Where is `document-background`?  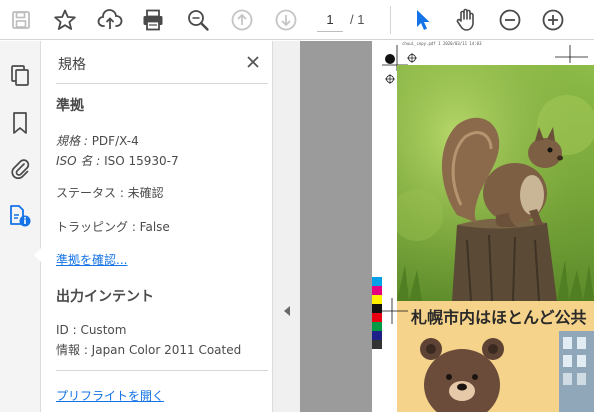
document-background is located at coordinates (336, 226).